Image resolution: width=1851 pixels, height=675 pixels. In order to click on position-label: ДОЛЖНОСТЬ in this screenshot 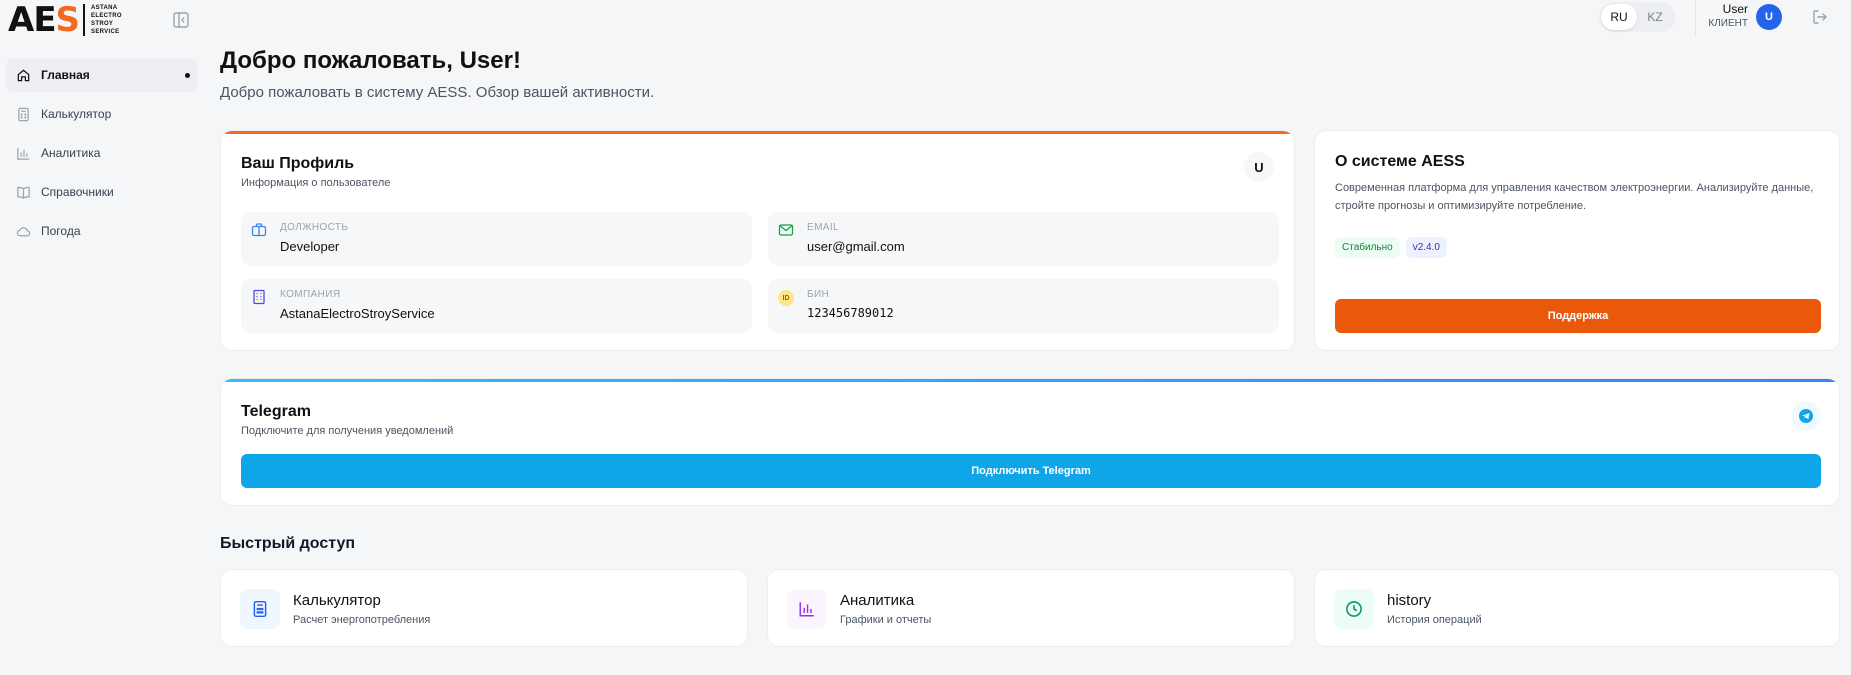, I will do `click(314, 227)`.